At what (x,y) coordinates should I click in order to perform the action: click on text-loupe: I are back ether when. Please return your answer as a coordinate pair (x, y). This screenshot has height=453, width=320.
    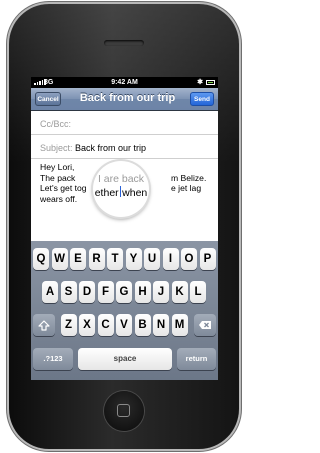
    Looking at the image, I should click on (121, 189).